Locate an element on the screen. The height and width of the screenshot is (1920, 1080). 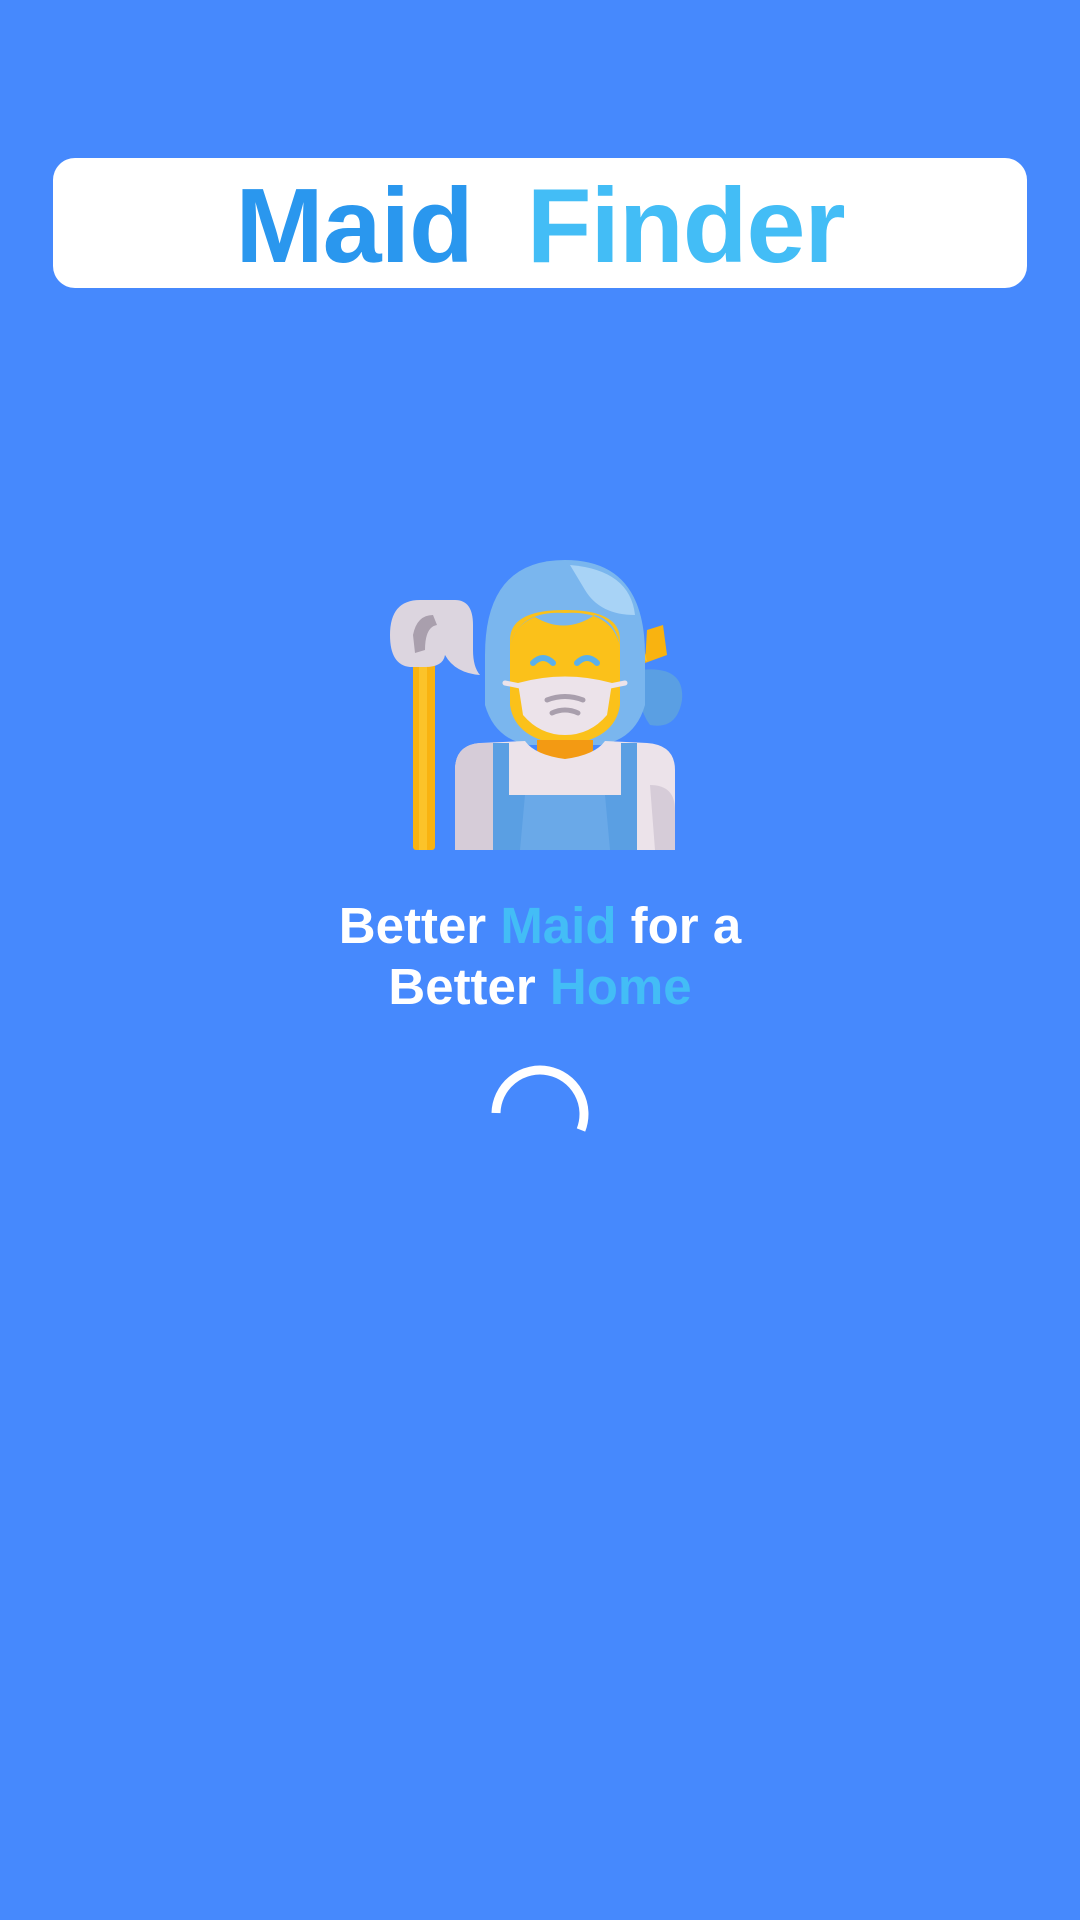
tagline-line-2: Better Home is located at coordinates (540, 986).